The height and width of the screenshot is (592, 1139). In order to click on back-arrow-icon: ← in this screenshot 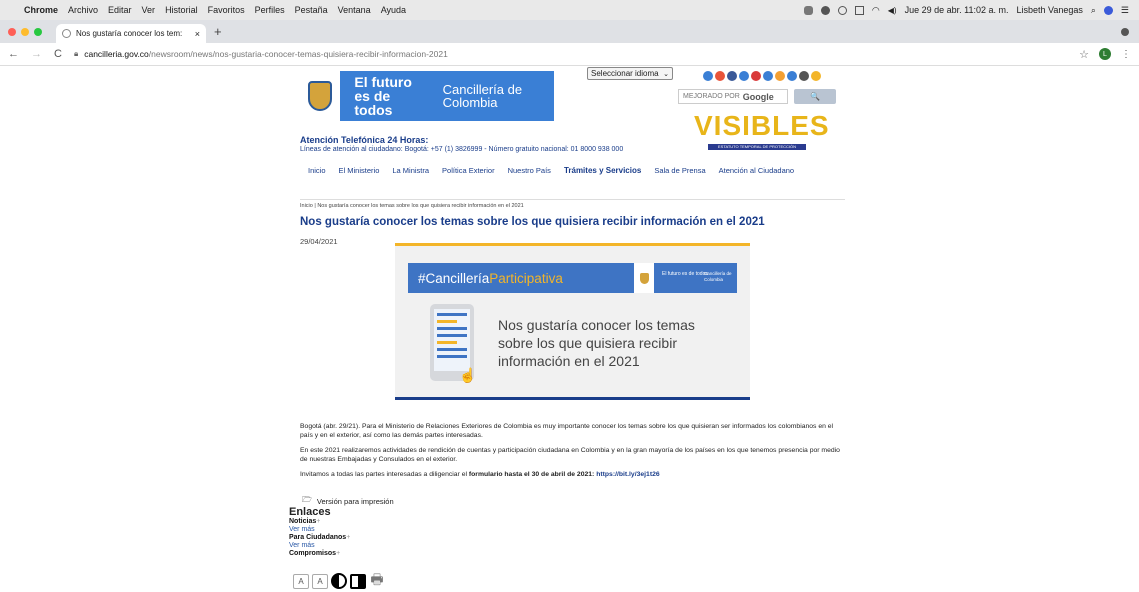, I will do `click(13, 54)`.